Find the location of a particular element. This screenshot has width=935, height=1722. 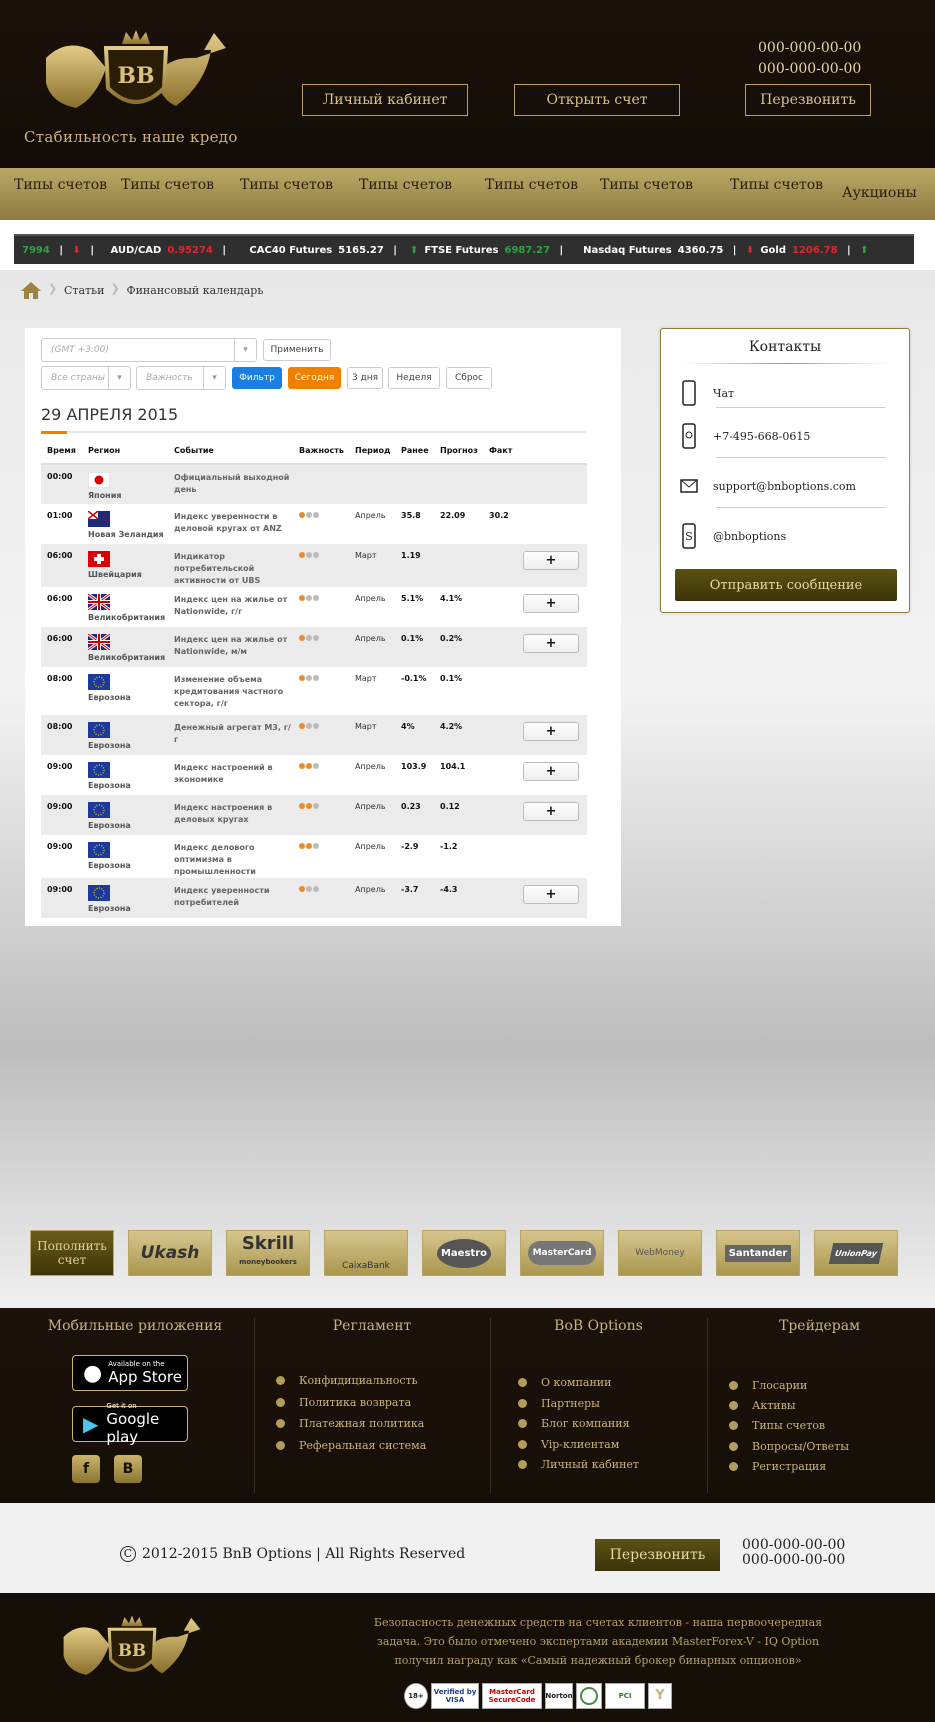

event-forecast: -1.2 is located at coordinates (449, 846).